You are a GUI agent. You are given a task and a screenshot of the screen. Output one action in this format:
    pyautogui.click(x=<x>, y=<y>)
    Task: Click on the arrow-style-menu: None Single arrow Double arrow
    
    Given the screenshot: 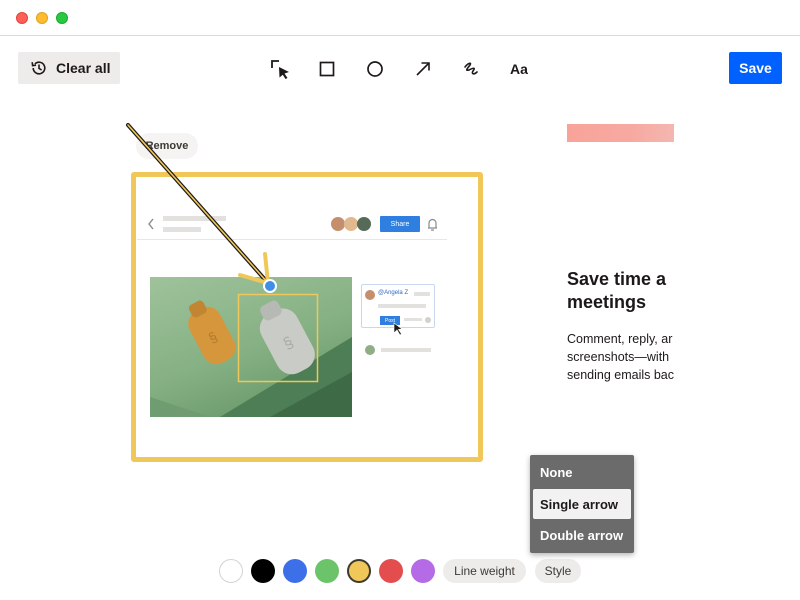 What is the action you would take?
    pyautogui.click(x=582, y=504)
    